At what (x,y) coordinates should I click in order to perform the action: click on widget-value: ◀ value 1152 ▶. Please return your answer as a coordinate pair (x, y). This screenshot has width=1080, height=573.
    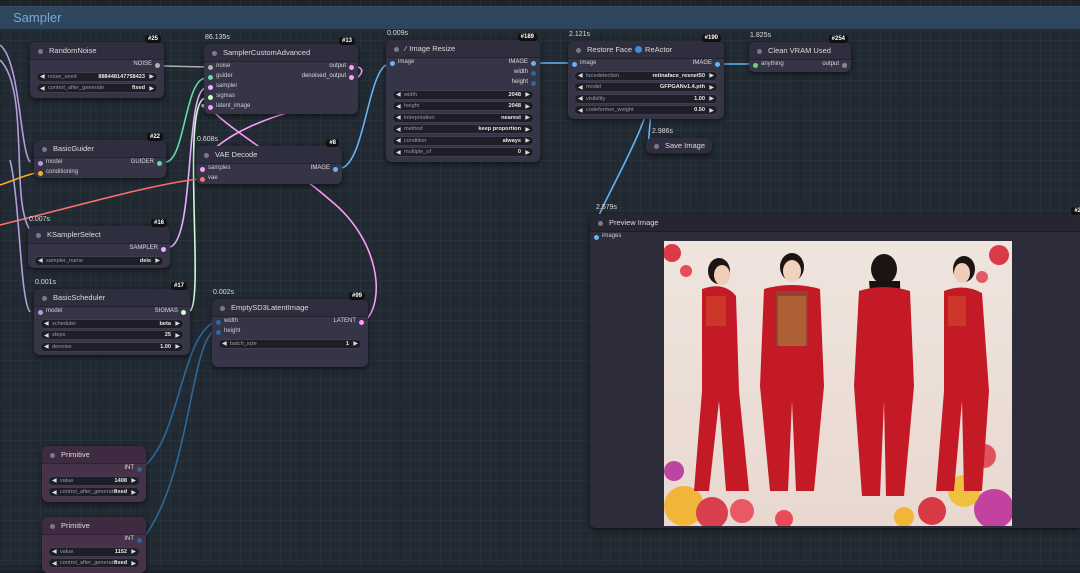
    Looking at the image, I should click on (94, 551).